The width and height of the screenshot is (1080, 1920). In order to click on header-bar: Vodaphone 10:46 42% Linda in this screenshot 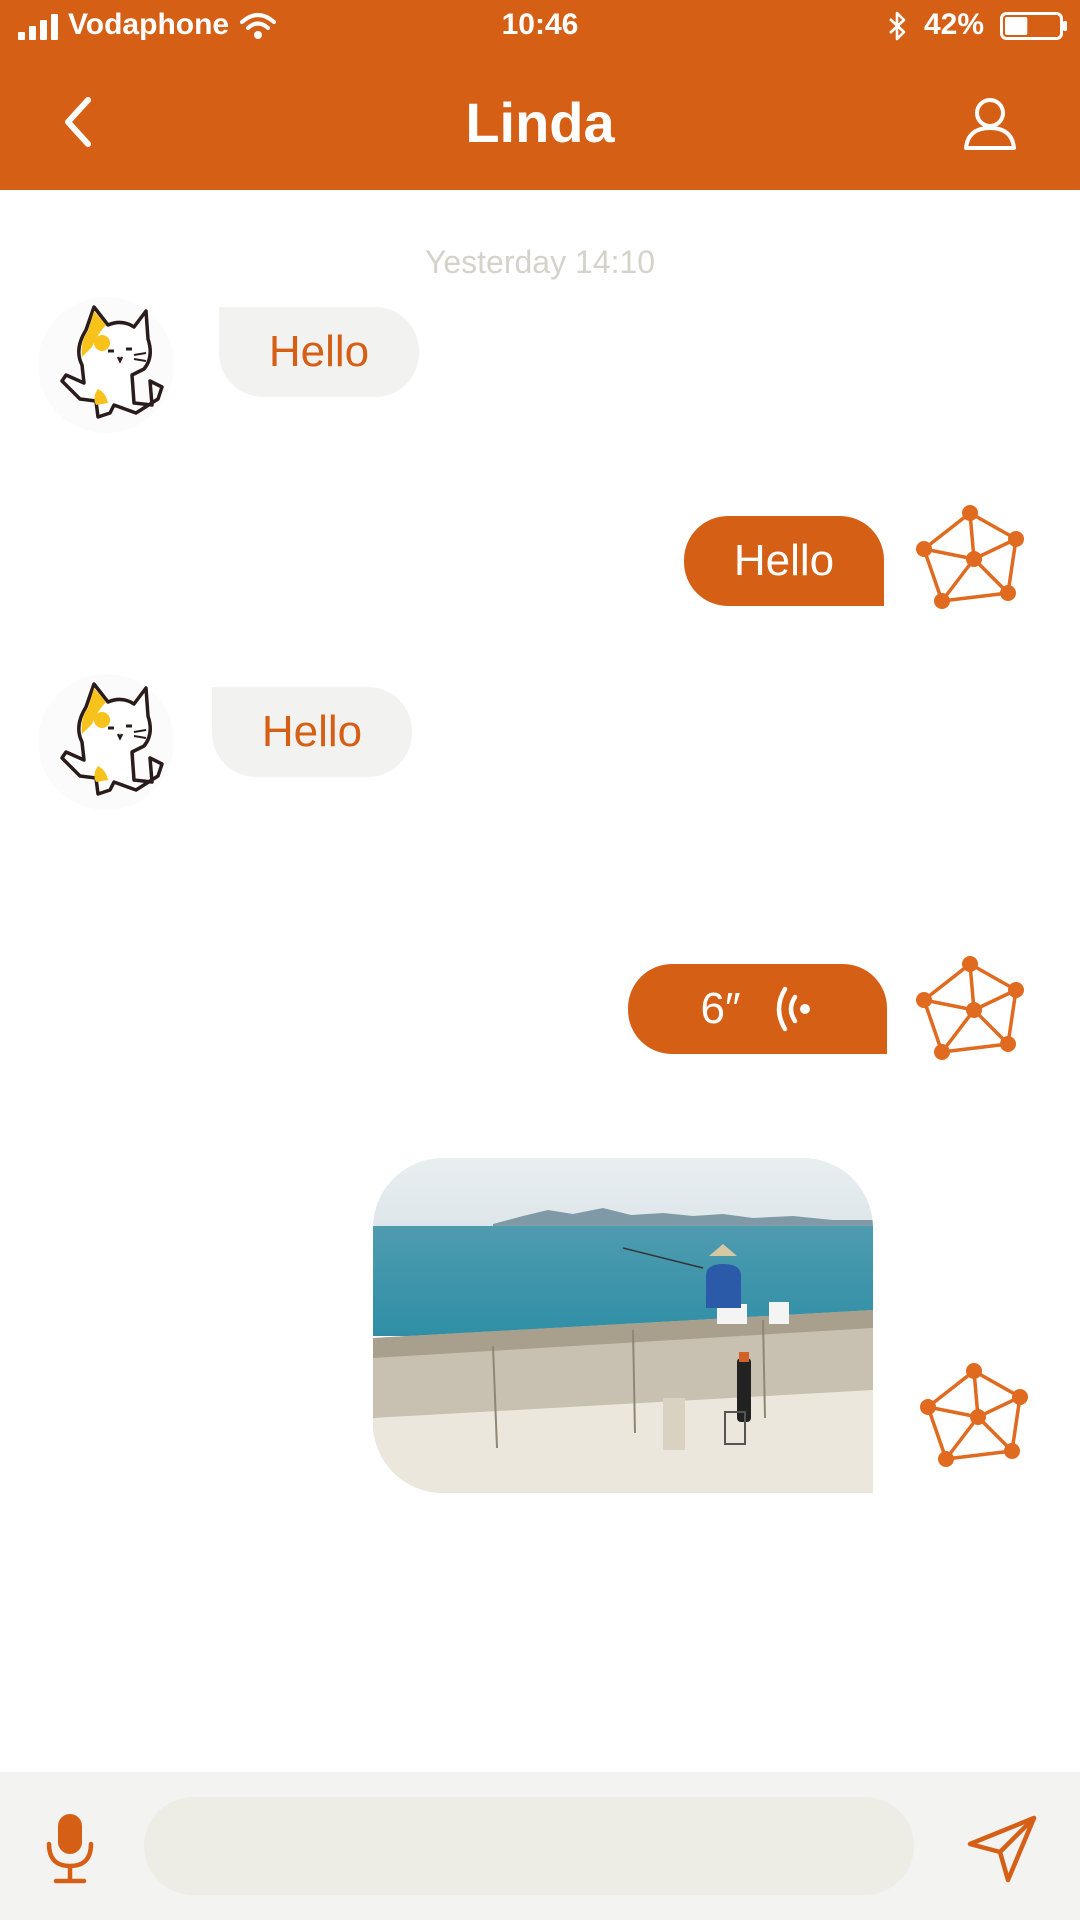, I will do `click(540, 95)`.